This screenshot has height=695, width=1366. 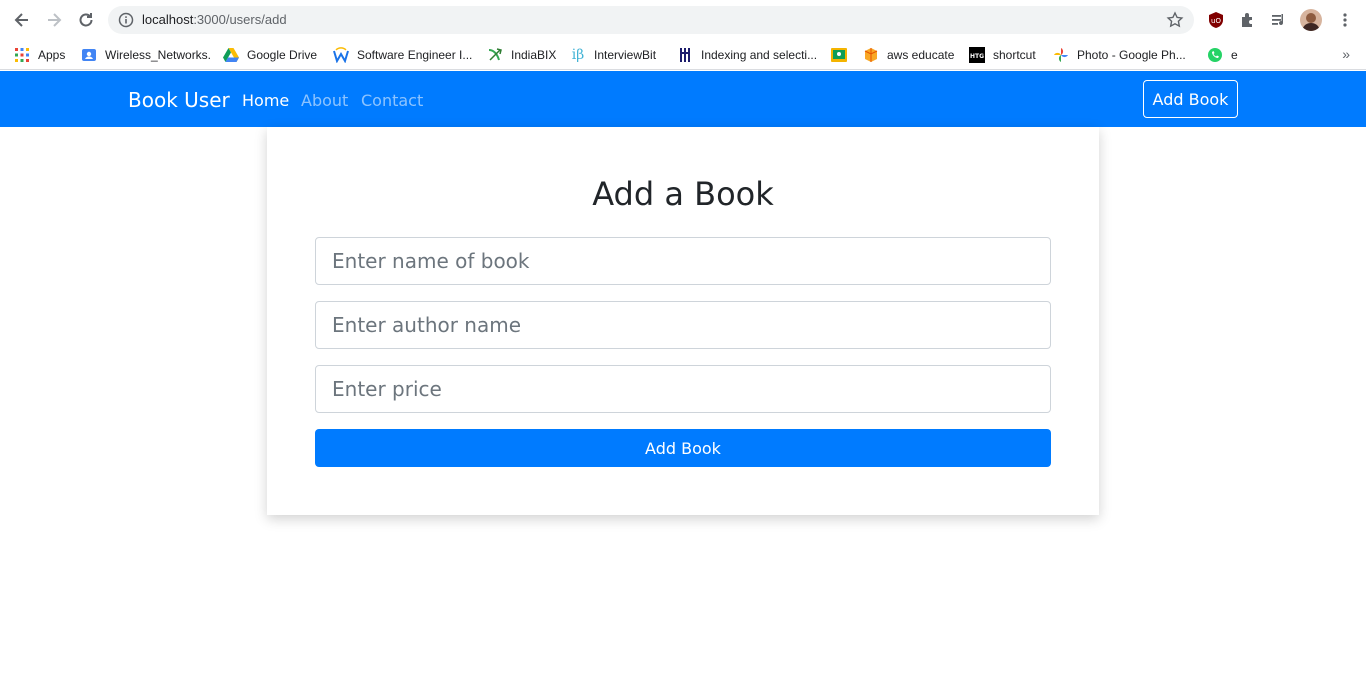 What do you see at coordinates (1061, 55) in the screenshot?
I see `google-photos-icon` at bounding box center [1061, 55].